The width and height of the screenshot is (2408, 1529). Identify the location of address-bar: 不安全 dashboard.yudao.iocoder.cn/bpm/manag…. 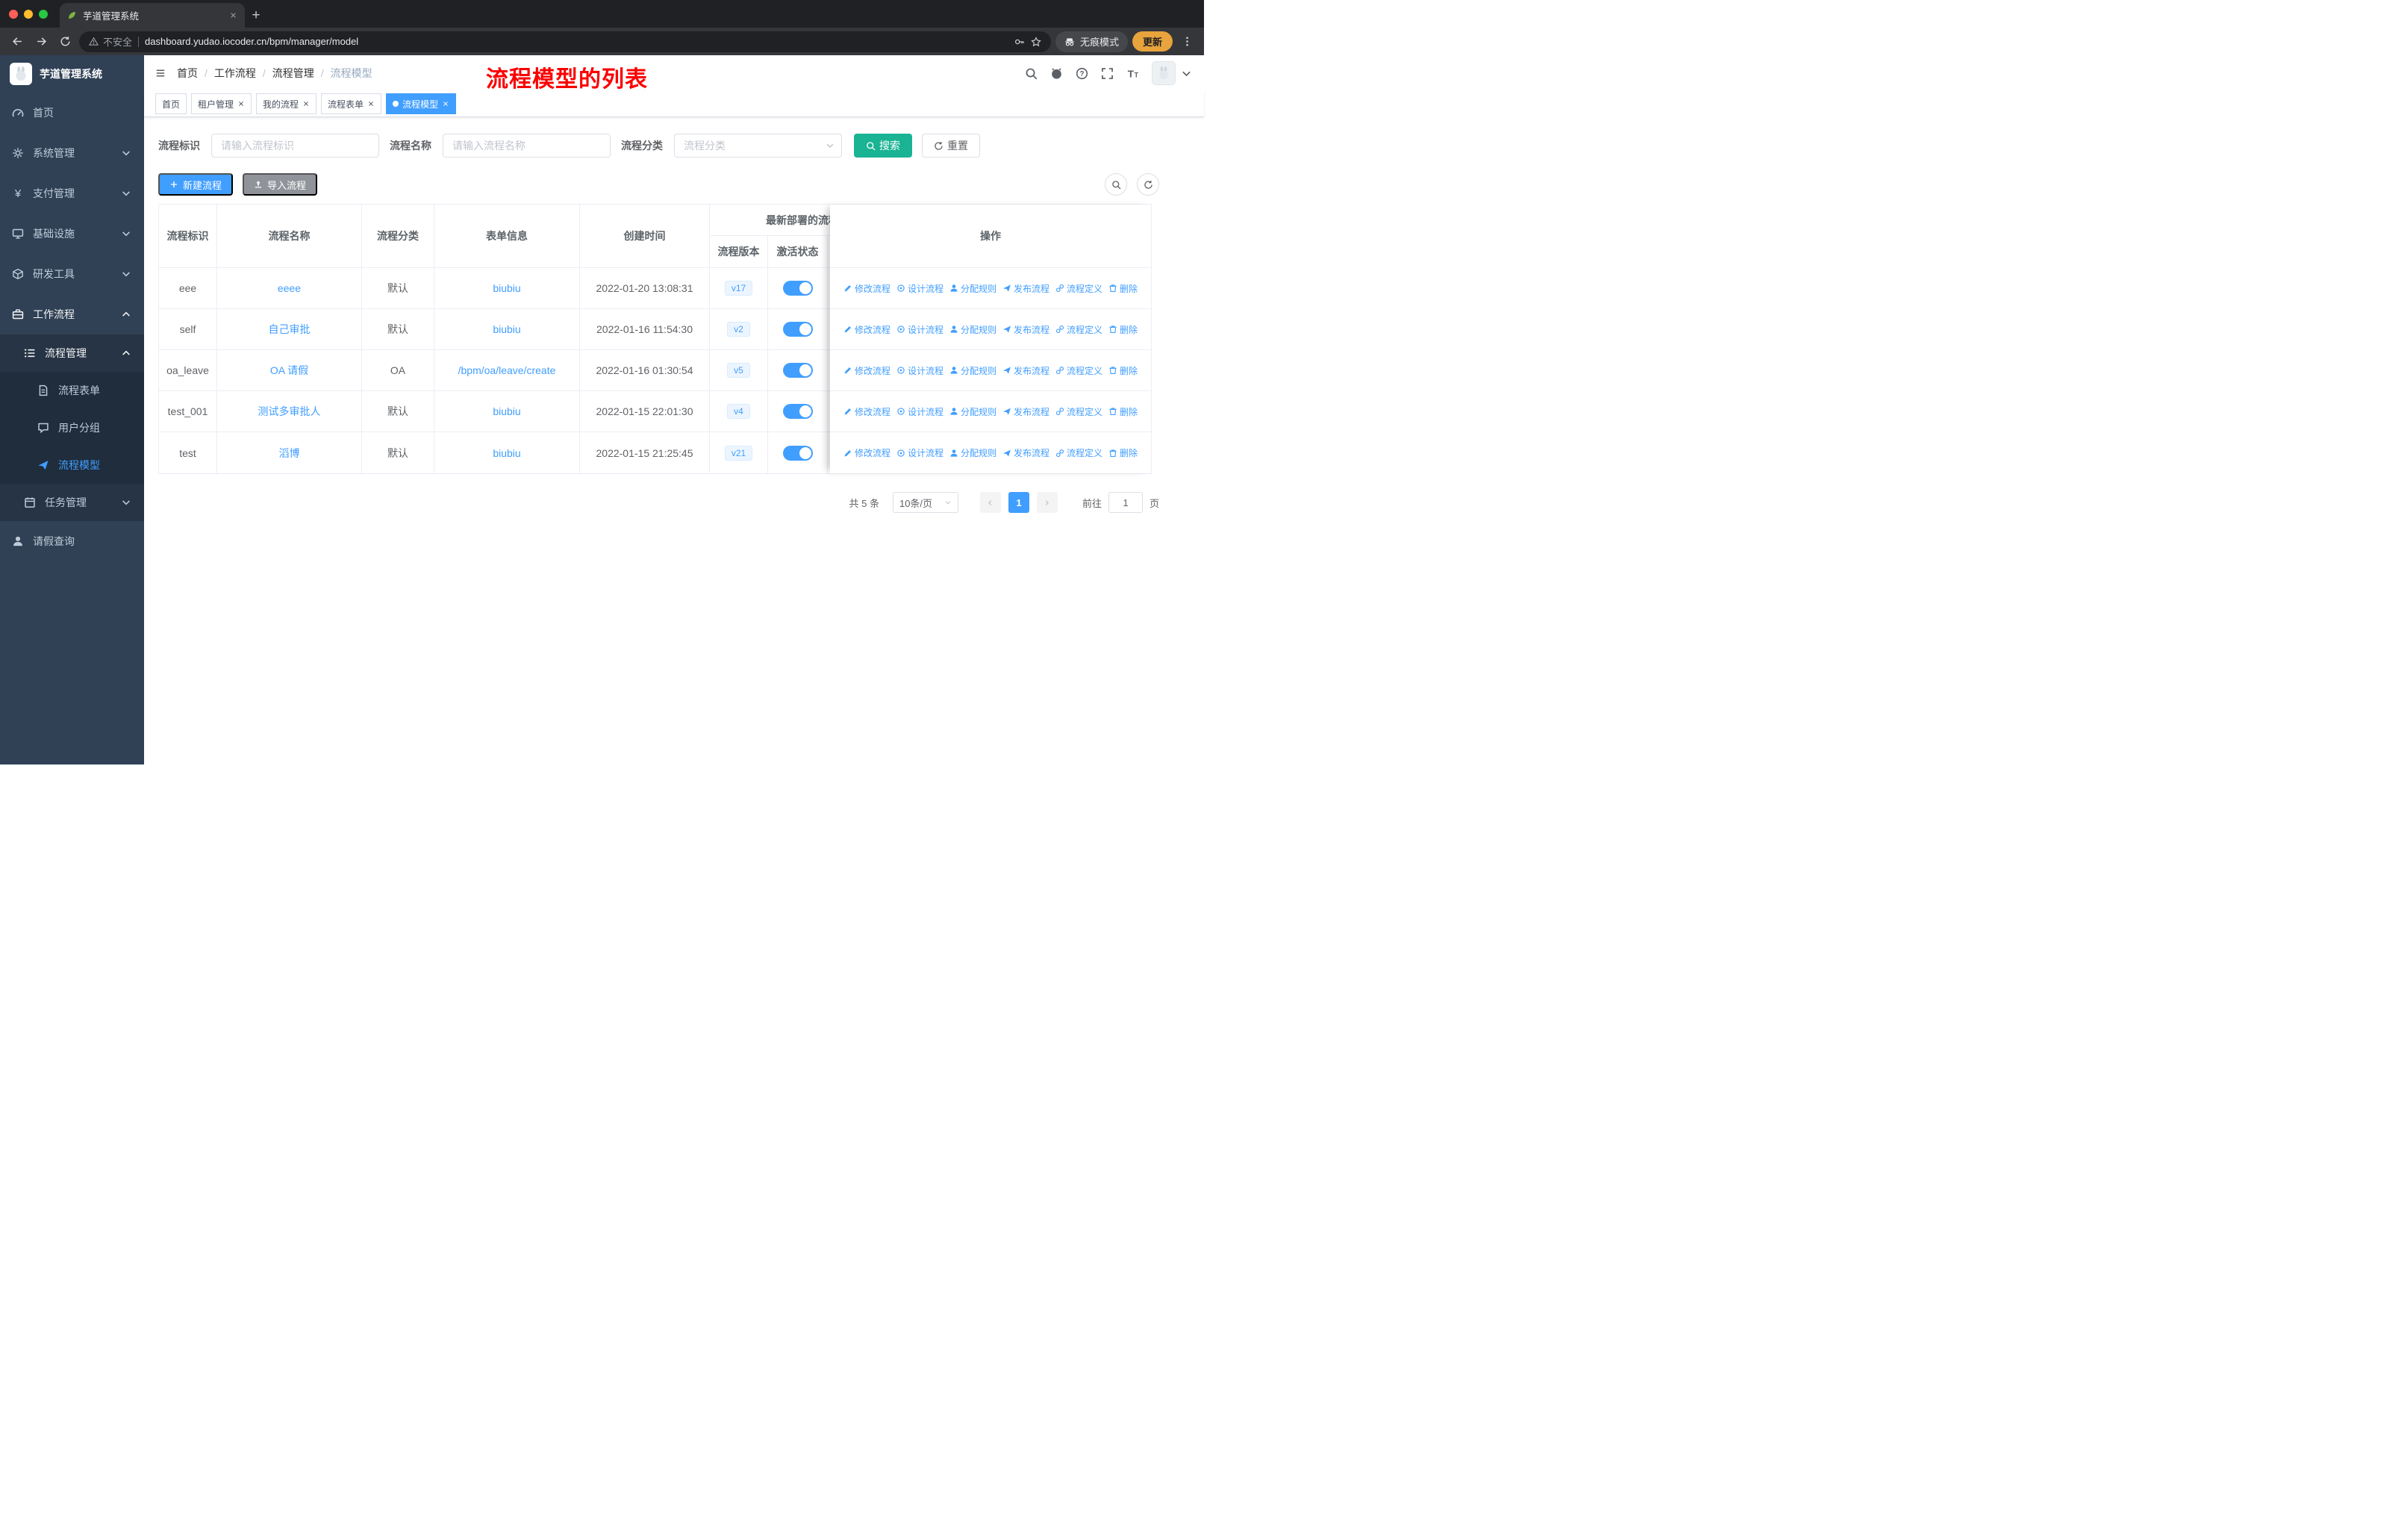
(565, 41).